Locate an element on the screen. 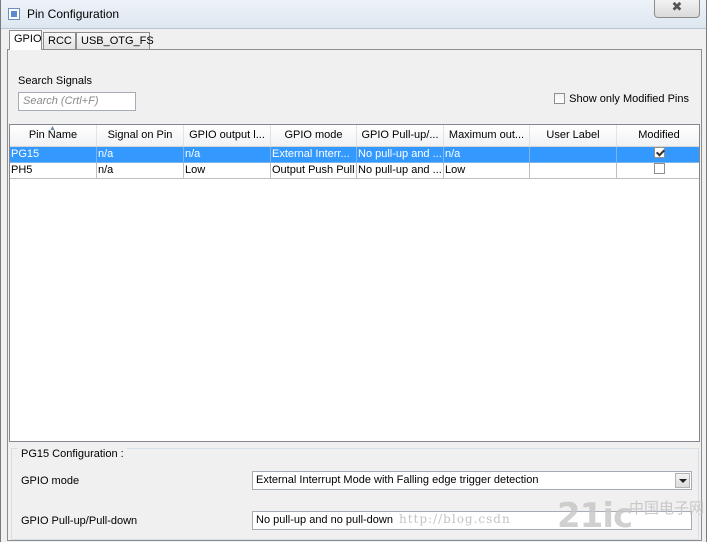 This screenshot has height=542, width=707. column-header-signal: Signal on Pin is located at coordinates (140, 135).